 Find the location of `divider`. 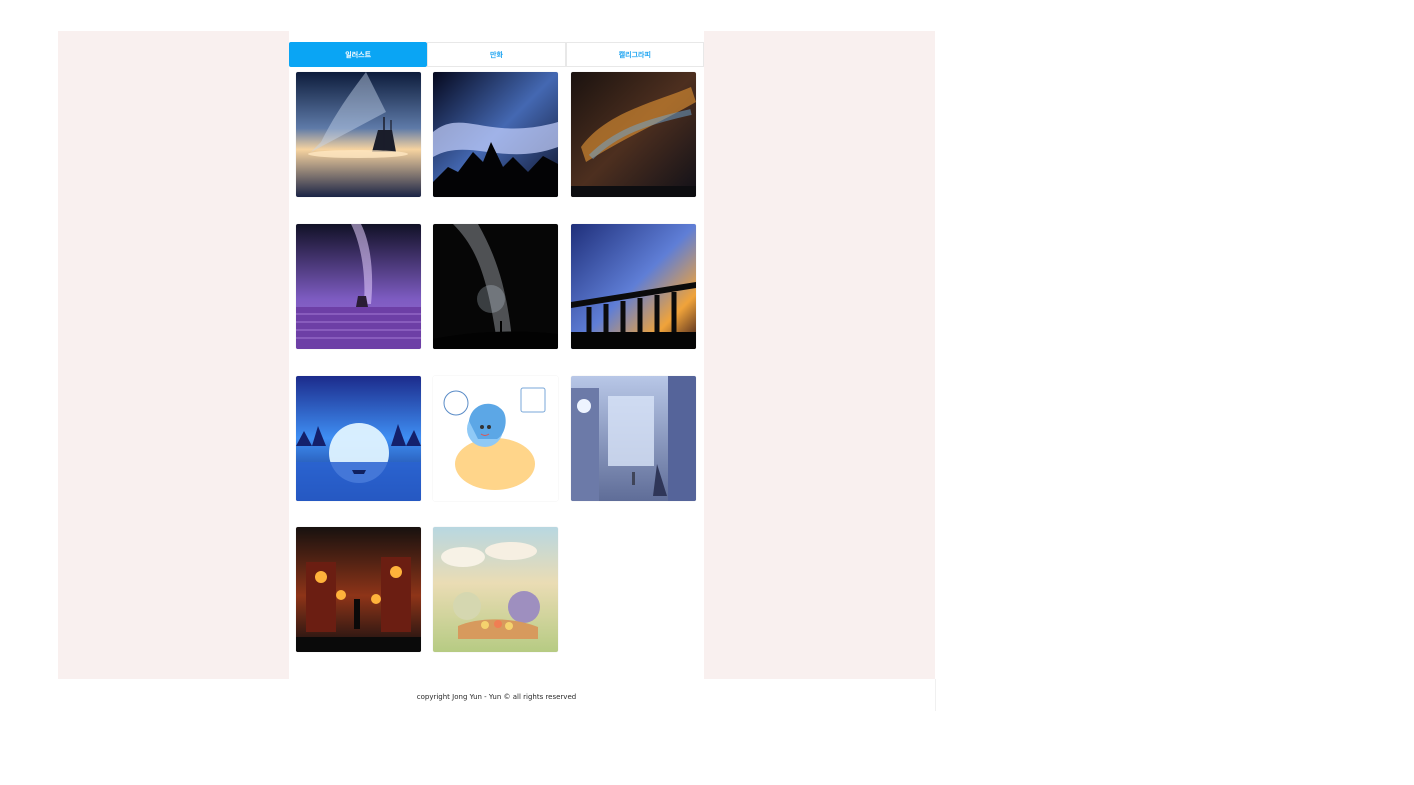

divider is located at coordinates (935, 695).